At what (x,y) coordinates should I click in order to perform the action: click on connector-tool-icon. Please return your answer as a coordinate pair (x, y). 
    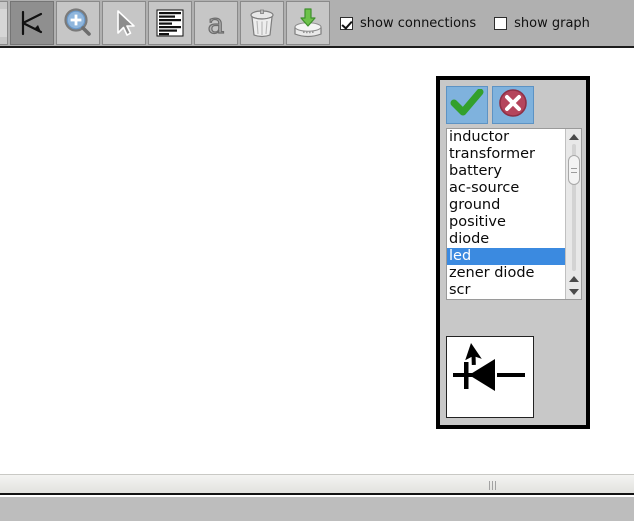
    Looking at the image, I should click on (32, 23).